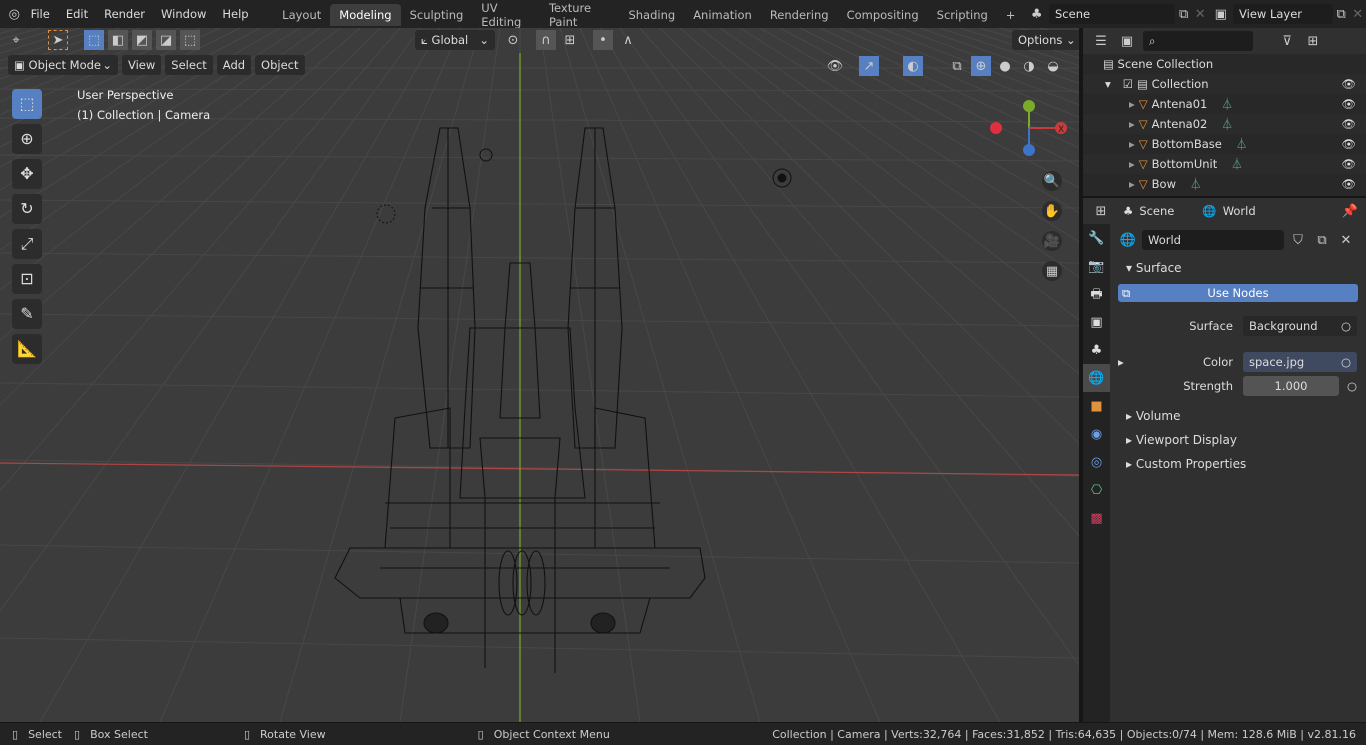 Image resolution: width=1366 pixels, height=745 pixels. Describe the element at coordinates (1300, 362) in the screenshot. I see `color-texture-field: space.jpg ○` at that location.